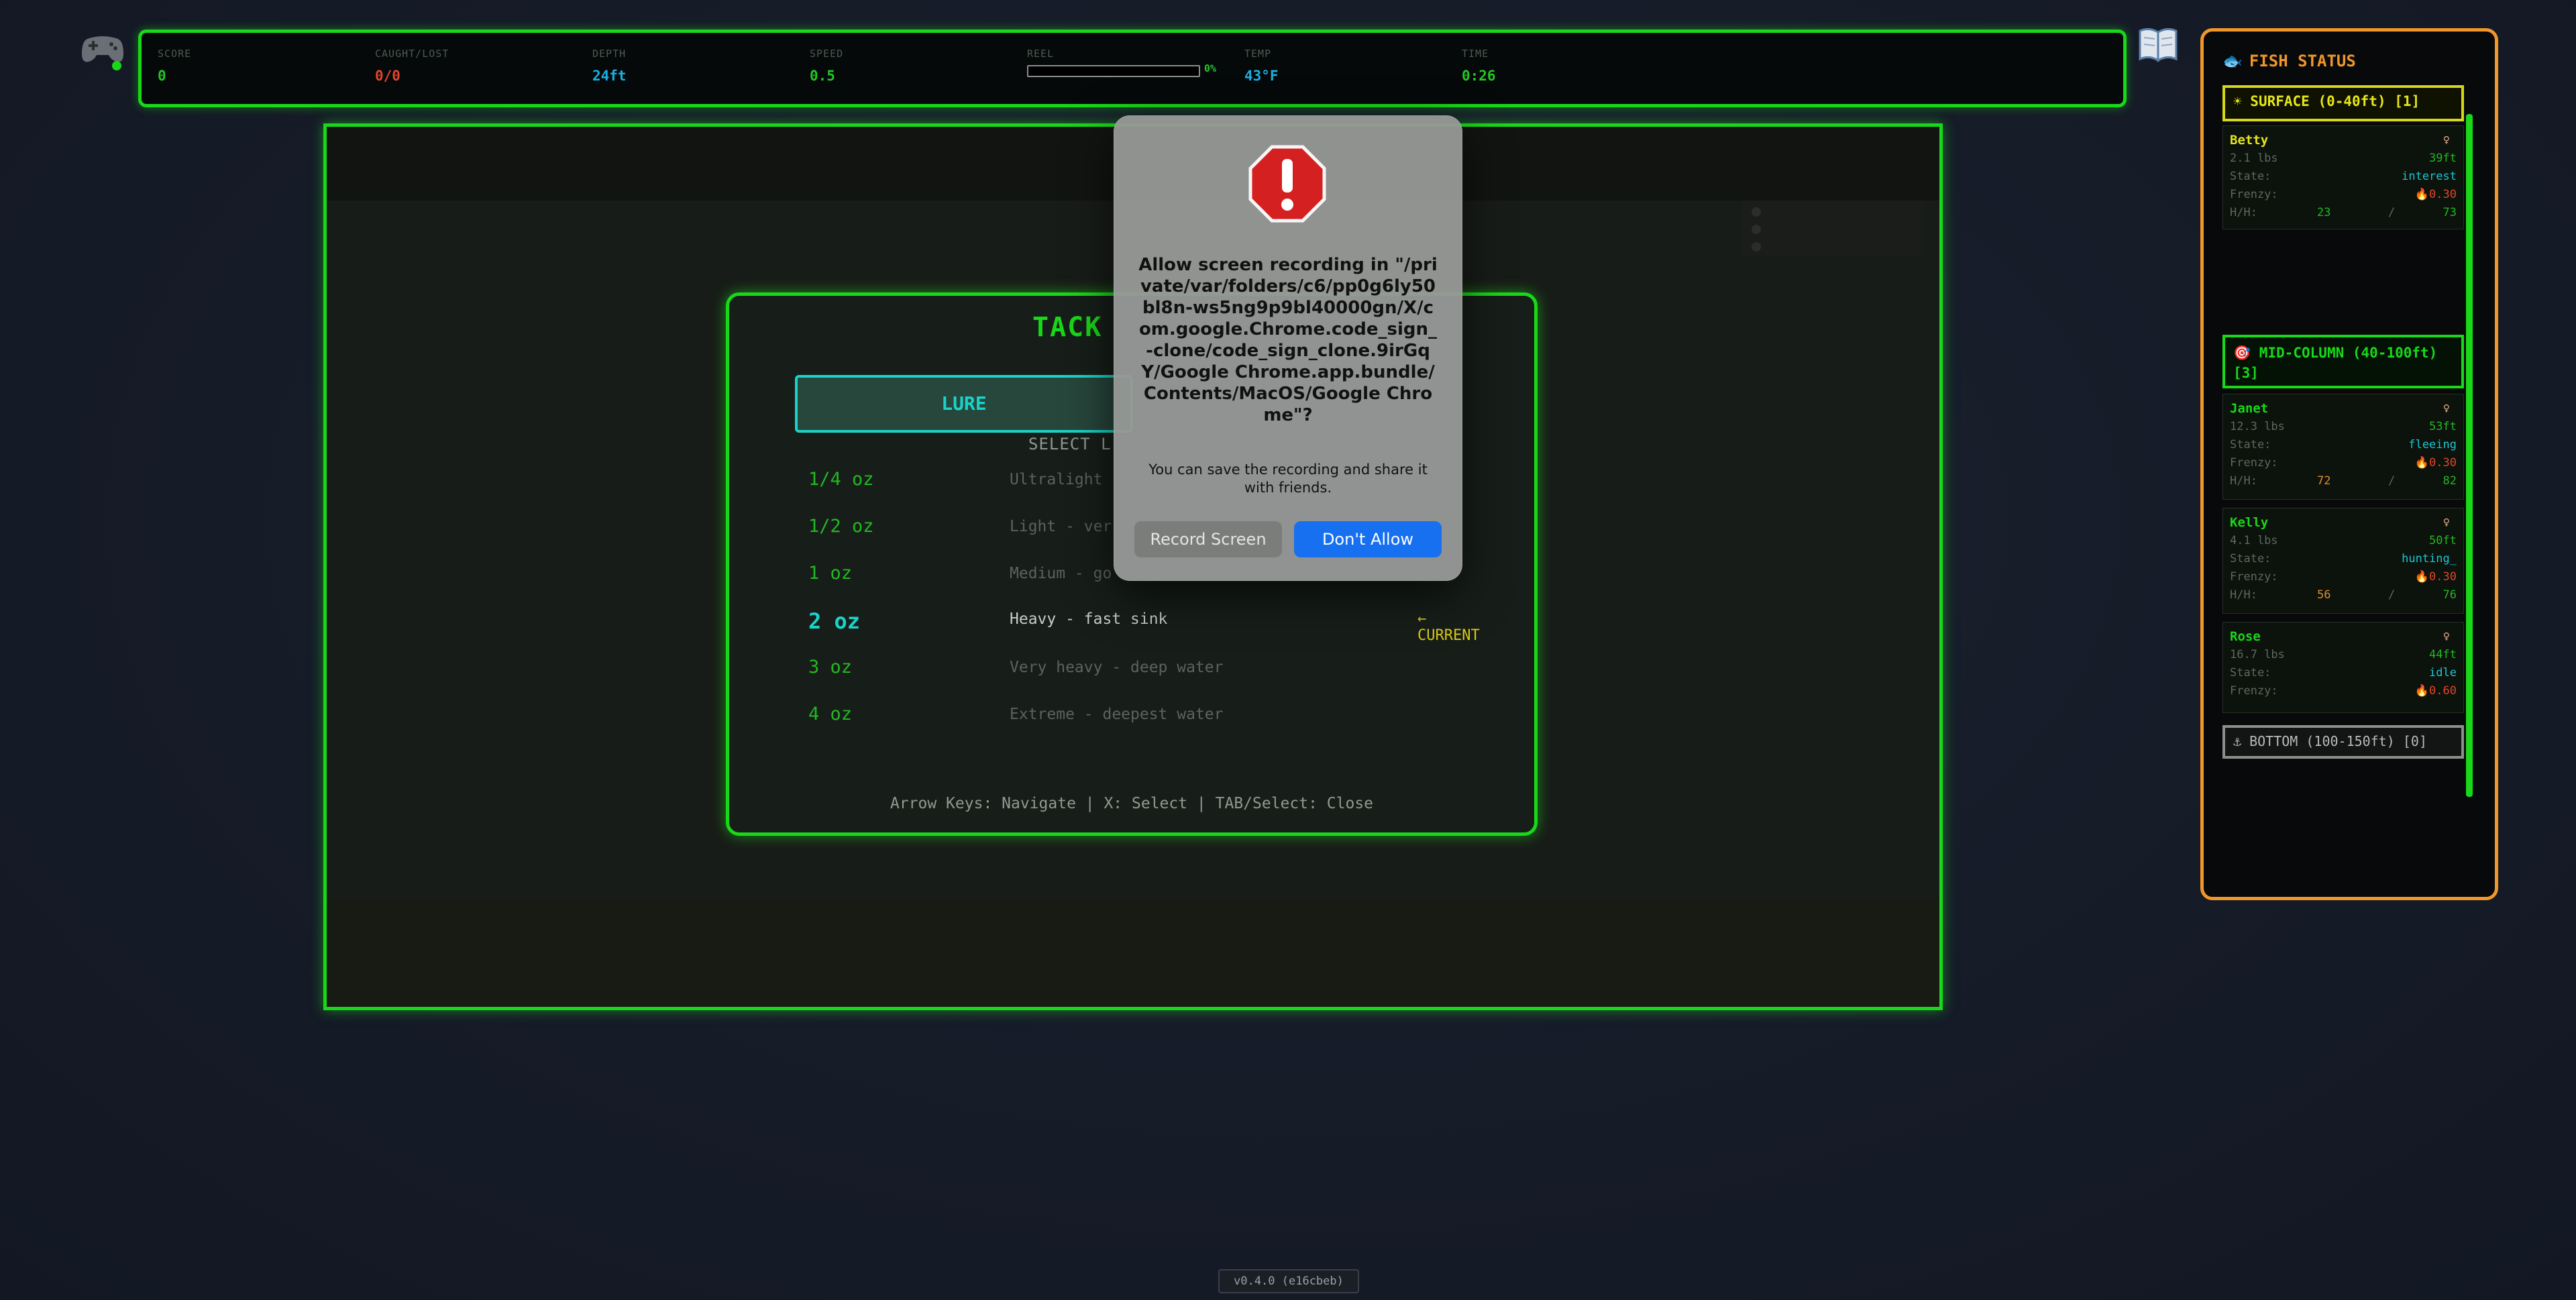 Image resolution: width=2576 pixels, height=1300 pixels. Describe the element at coordinates (1261, 76) in the screenshot. I see `stat-value: 43°F` at that location.